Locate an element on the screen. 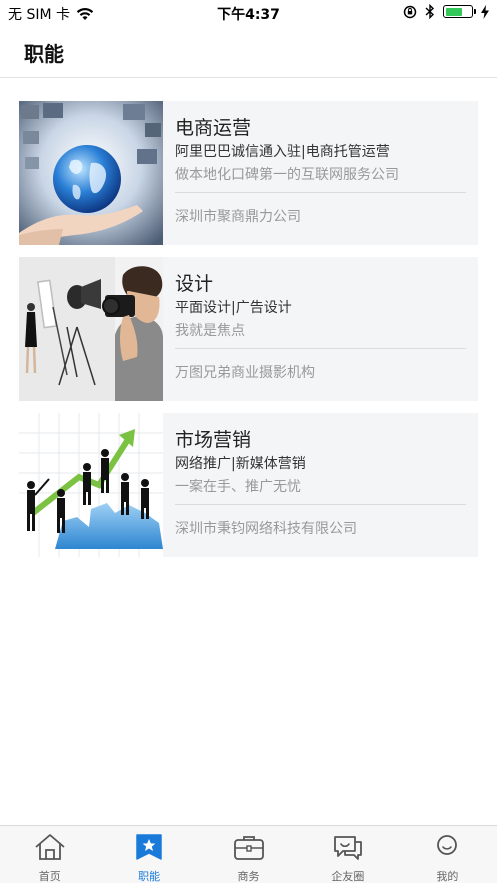  star-bookmark-icon is located at coordinates (149, 847).